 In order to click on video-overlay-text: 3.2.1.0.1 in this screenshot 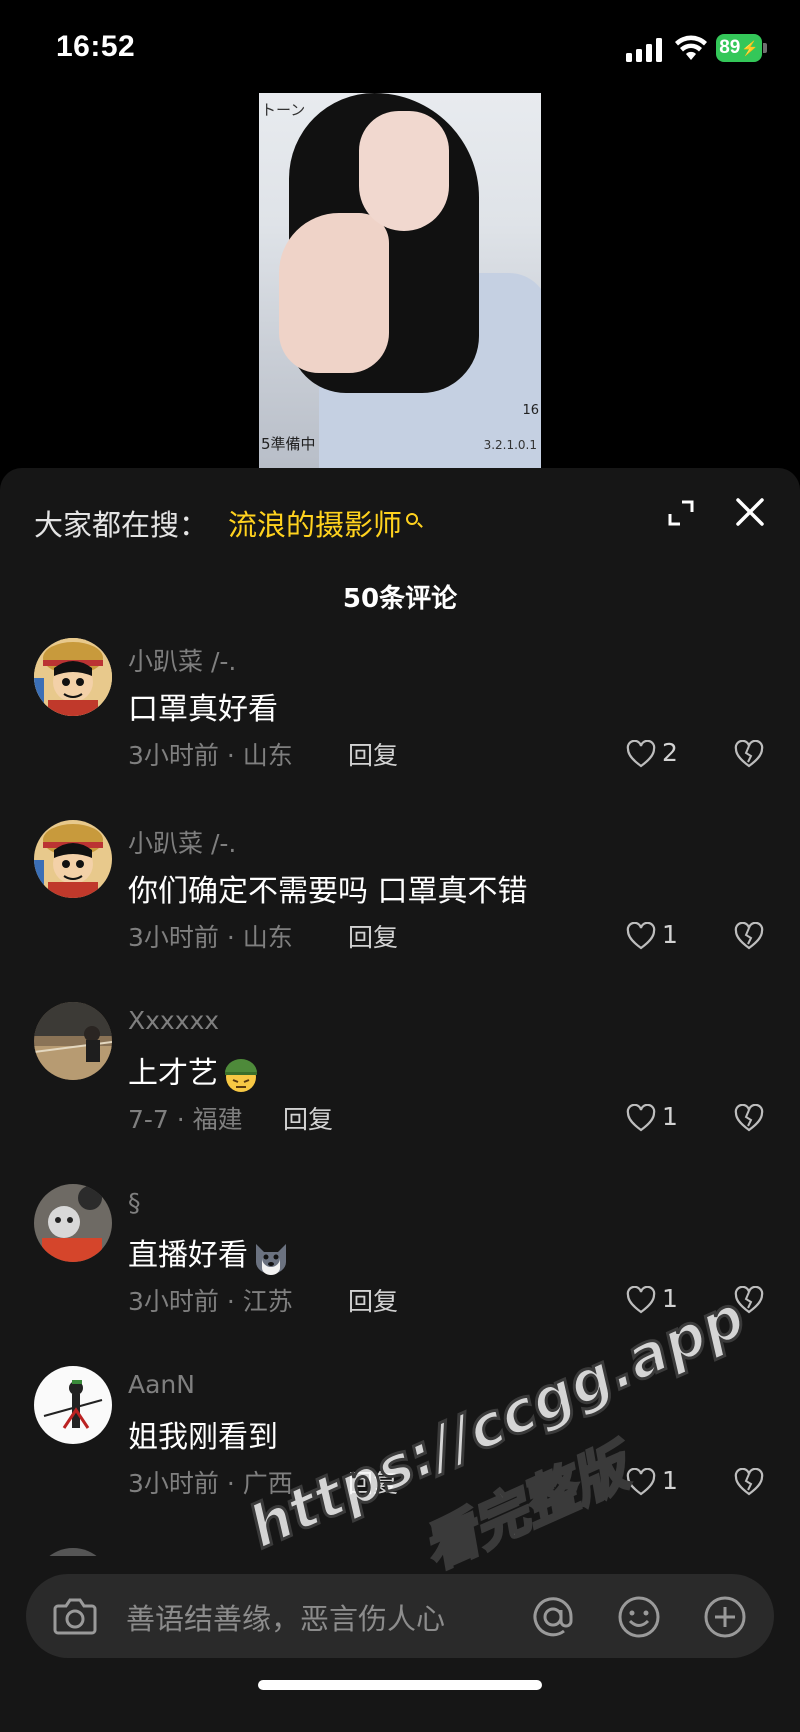, I will do `click(510, 445)`.